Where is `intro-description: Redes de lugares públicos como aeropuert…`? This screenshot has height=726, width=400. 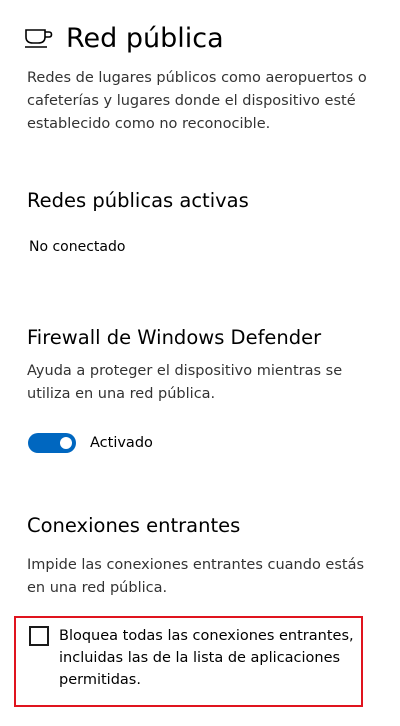 intro-description: Redes de lugares públicos como aeropuert… is located at coordinates (197, 101).